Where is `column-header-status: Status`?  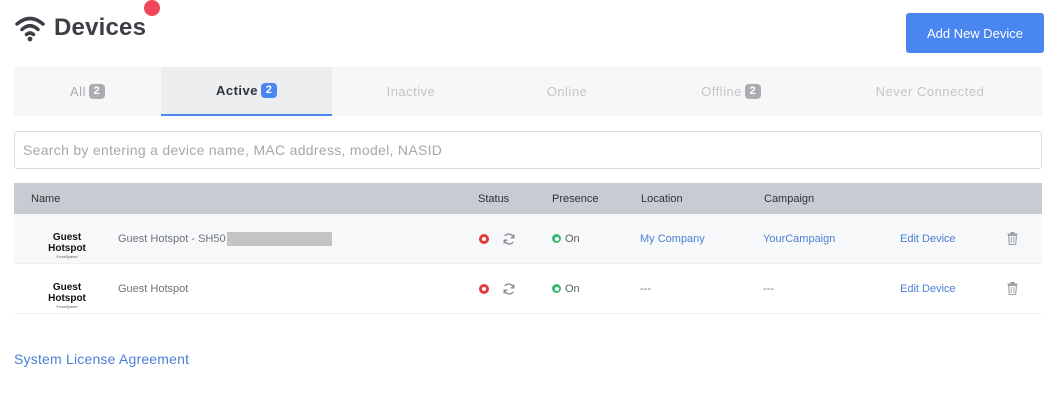 column-header-status: Status is located at coordinates (493, 199).